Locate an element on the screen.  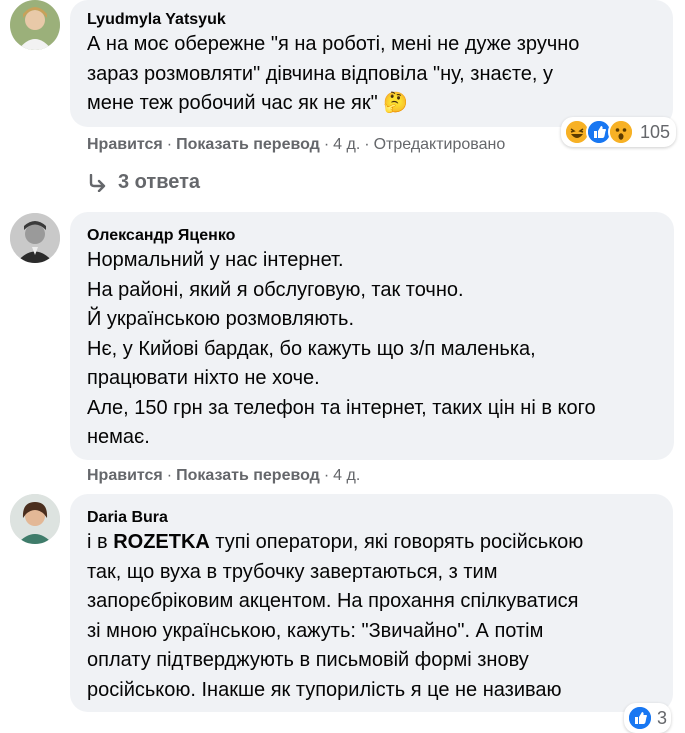
comment-actions: Нравится · Показать перевод · 4 д. is located at coordinates (224, 475).